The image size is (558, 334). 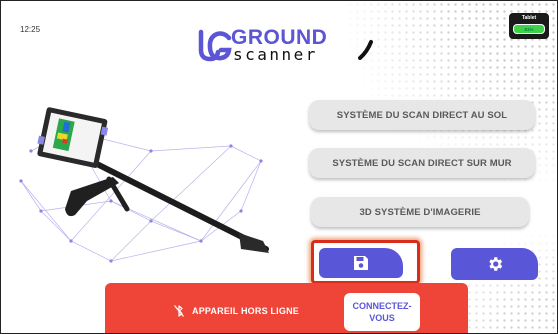 I want to click on tablet-battery-widget: Tablet 81%, so click(x=529, y=26).